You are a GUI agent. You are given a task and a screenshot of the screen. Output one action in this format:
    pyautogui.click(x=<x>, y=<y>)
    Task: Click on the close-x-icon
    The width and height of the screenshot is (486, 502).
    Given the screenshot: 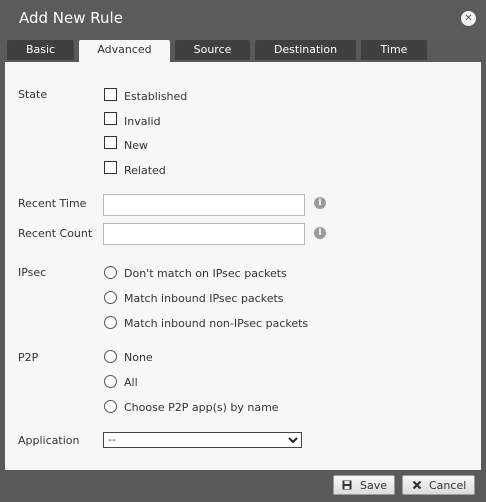 What is the action you would take?
    pyautogui.click(x=417, y=486)
    